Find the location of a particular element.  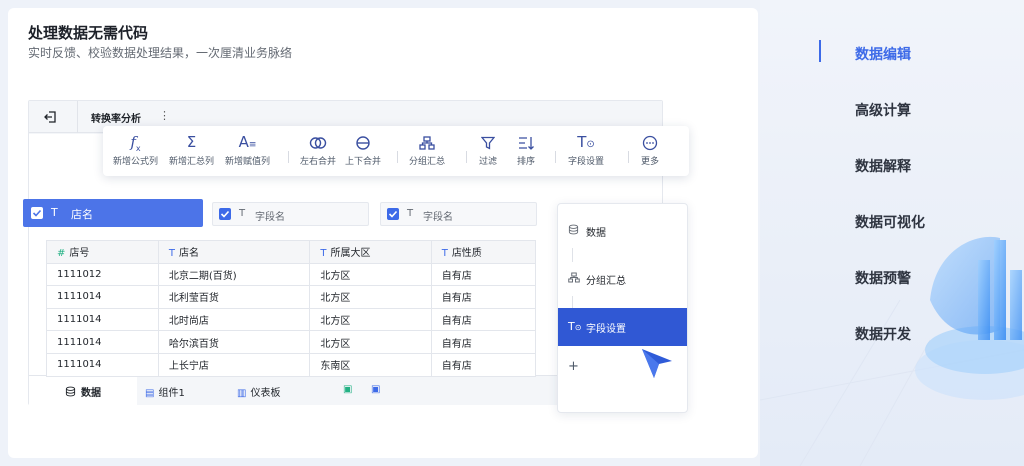

field-settings-button: T⊙ 字段设置 is located at coordinates (586, 149).